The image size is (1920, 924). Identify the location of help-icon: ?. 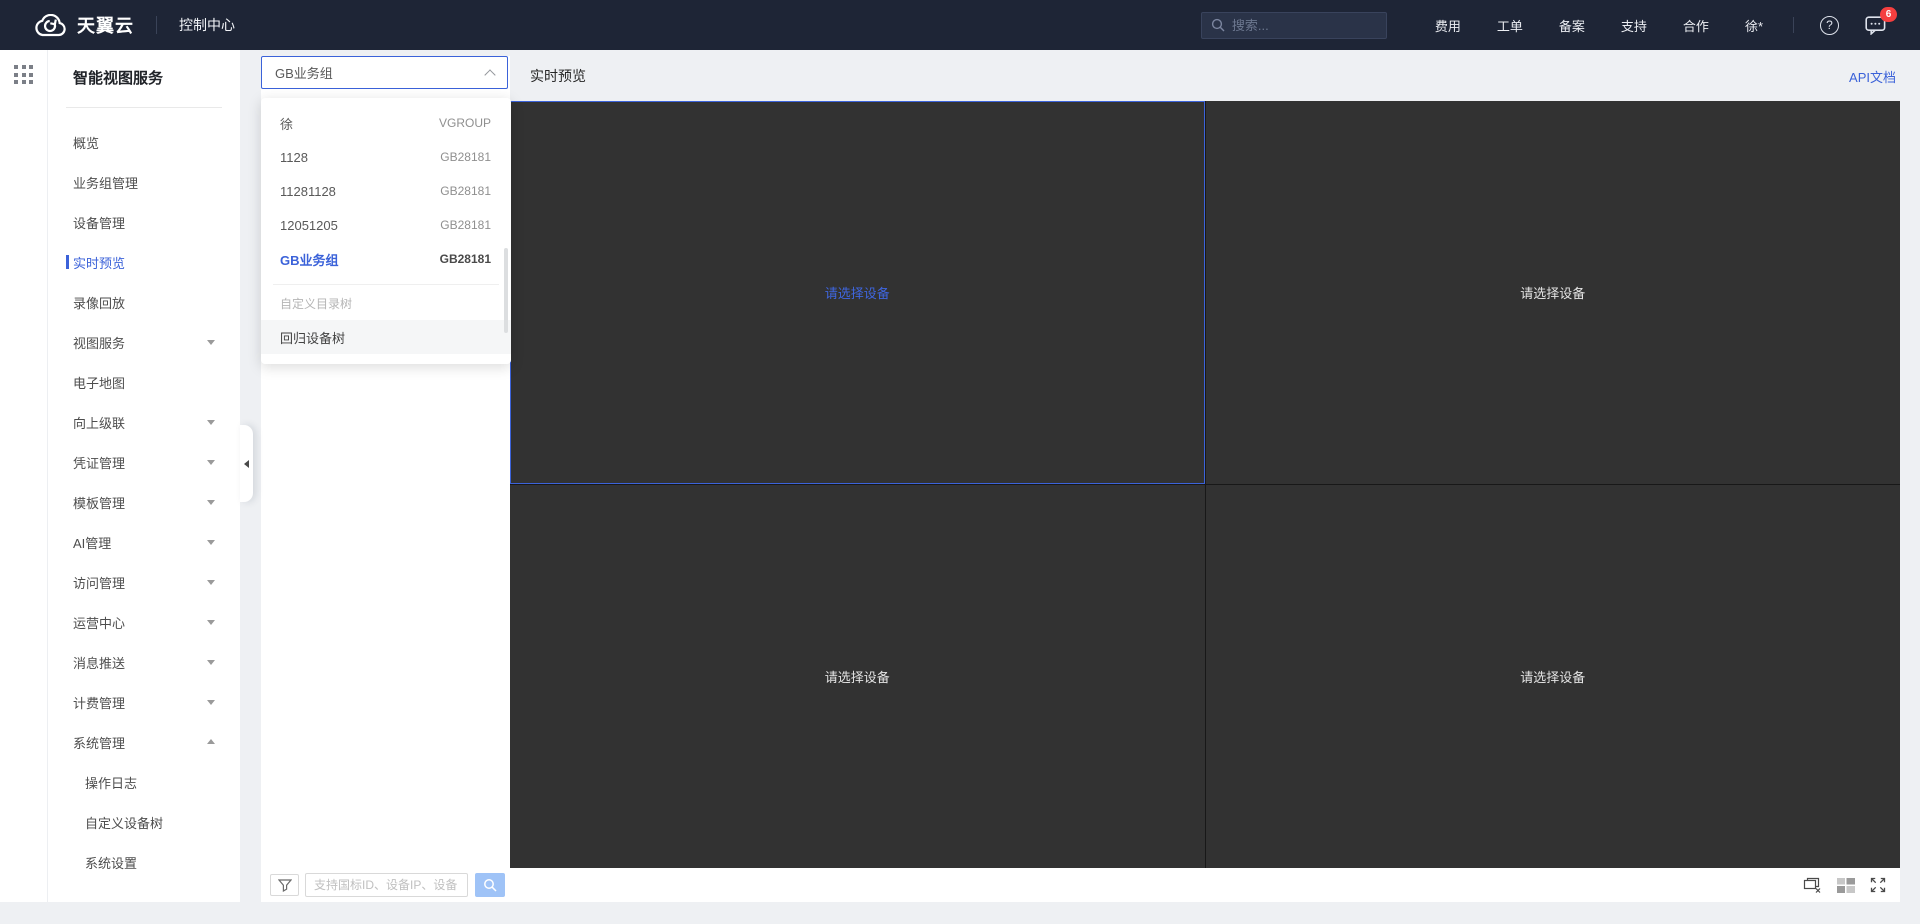
(1829, 25).